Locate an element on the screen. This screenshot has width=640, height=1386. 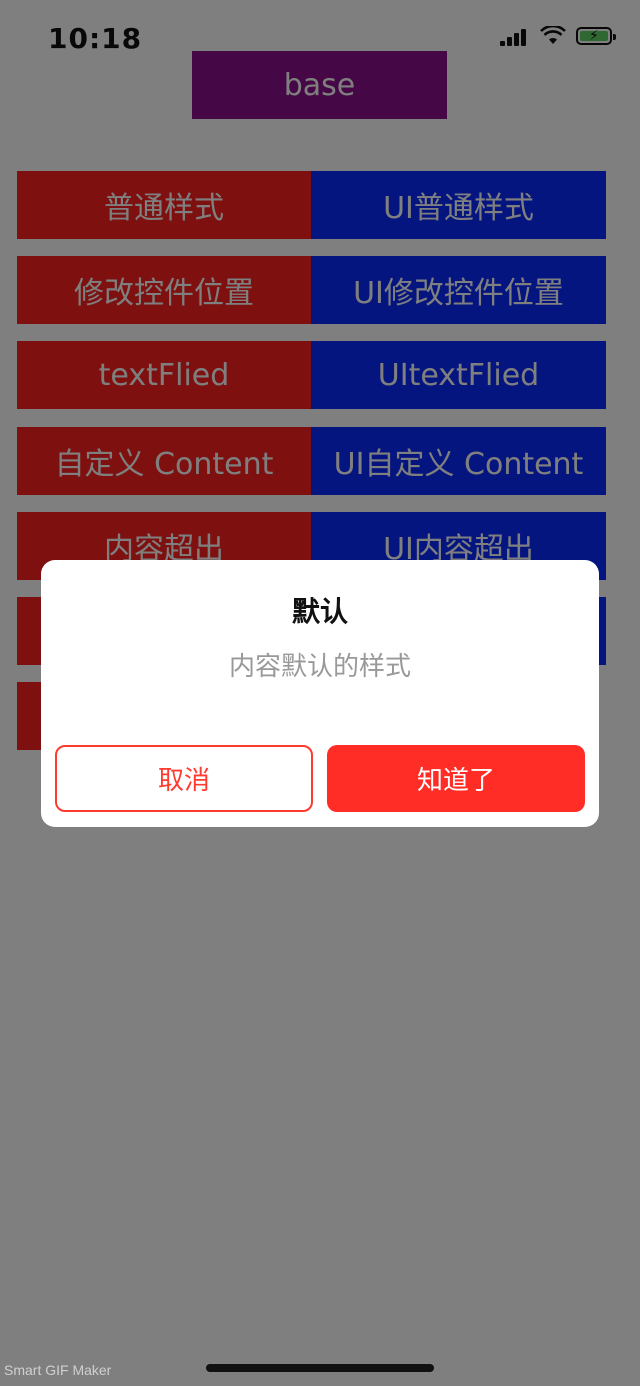
dialog-title: 默认 is located at coordinates (319, 611).